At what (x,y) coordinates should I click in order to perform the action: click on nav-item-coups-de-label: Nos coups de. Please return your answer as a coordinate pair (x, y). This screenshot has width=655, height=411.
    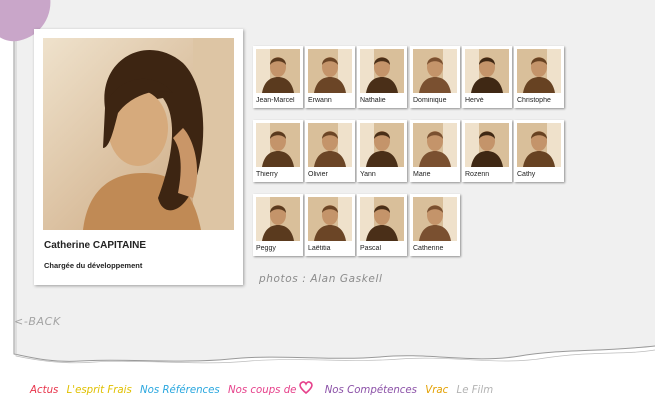
    Looking at the image, I should click on (262, 390).